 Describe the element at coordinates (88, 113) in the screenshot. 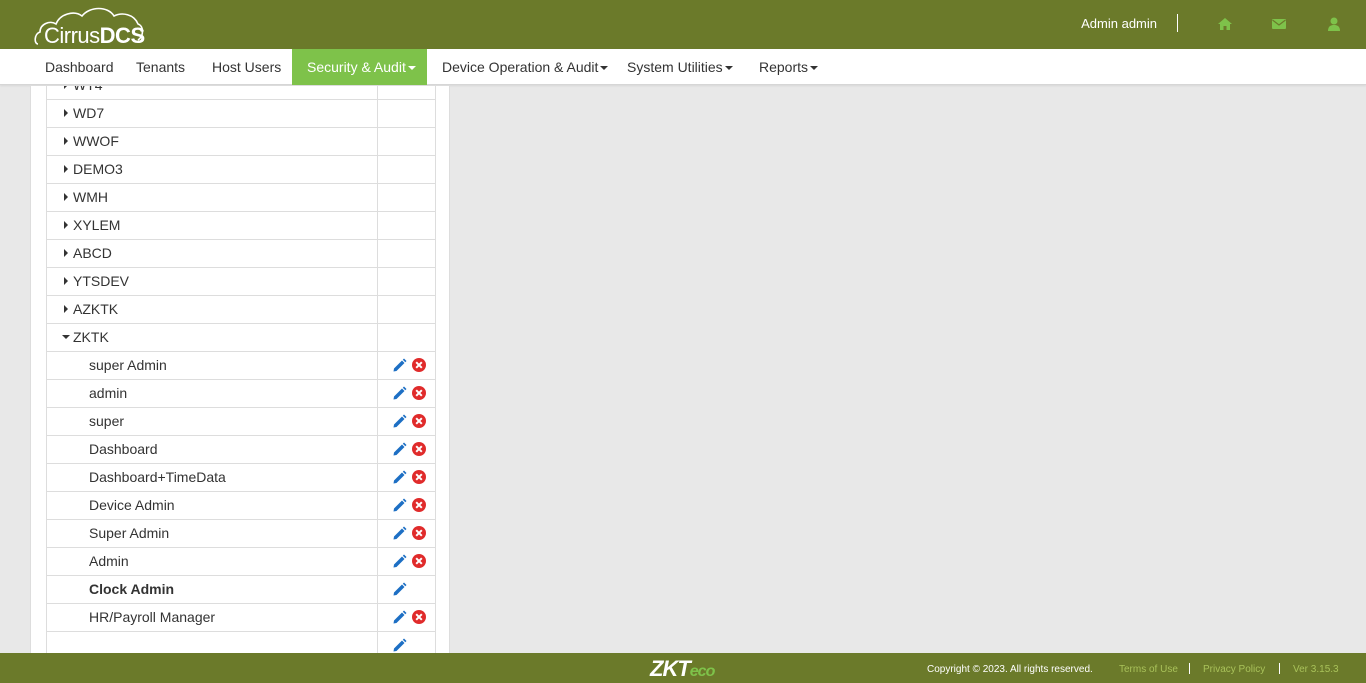

I see `tree-group-label: WD7` at that location.